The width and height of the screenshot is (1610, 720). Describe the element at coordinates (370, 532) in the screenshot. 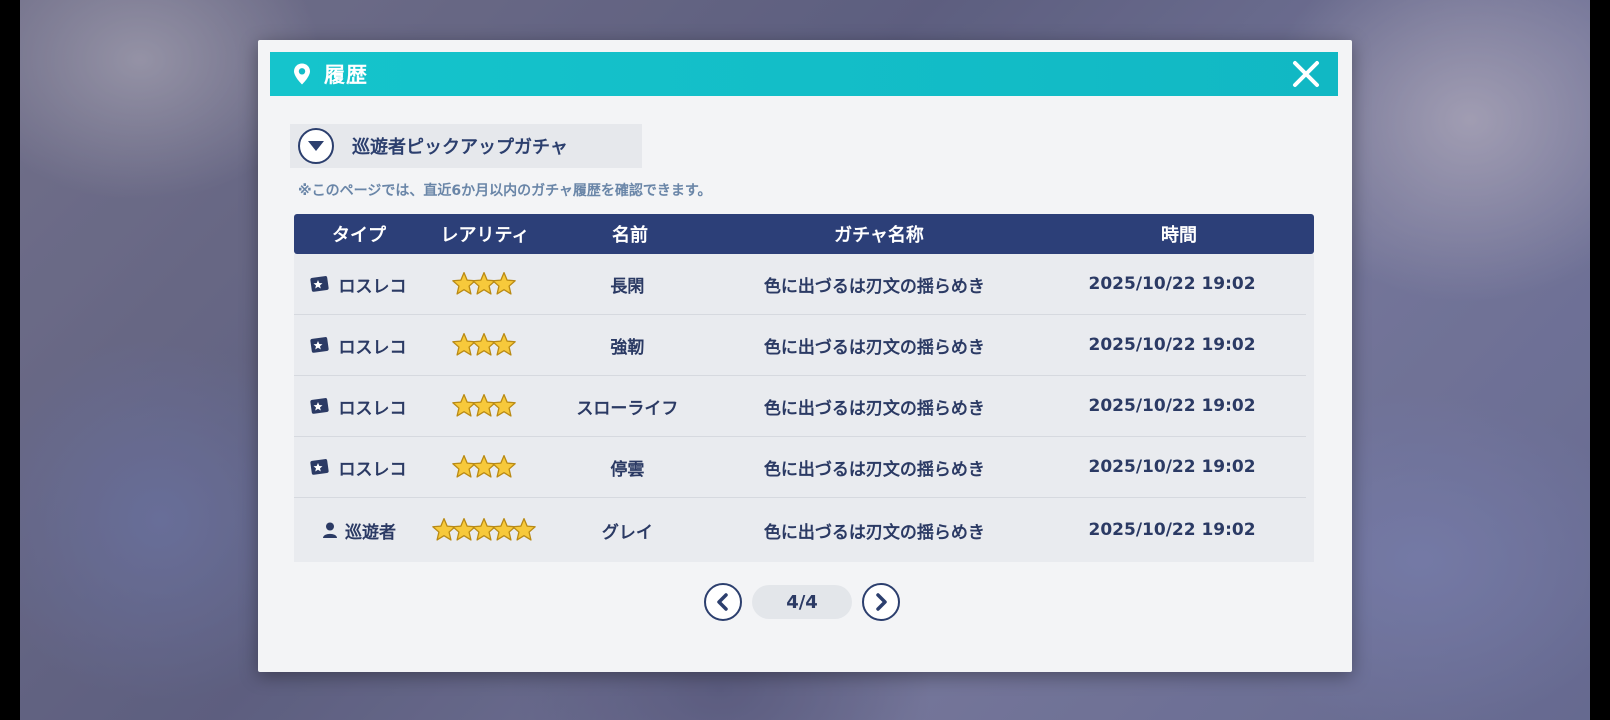

I see `type-label: 巡遊者` at that location.